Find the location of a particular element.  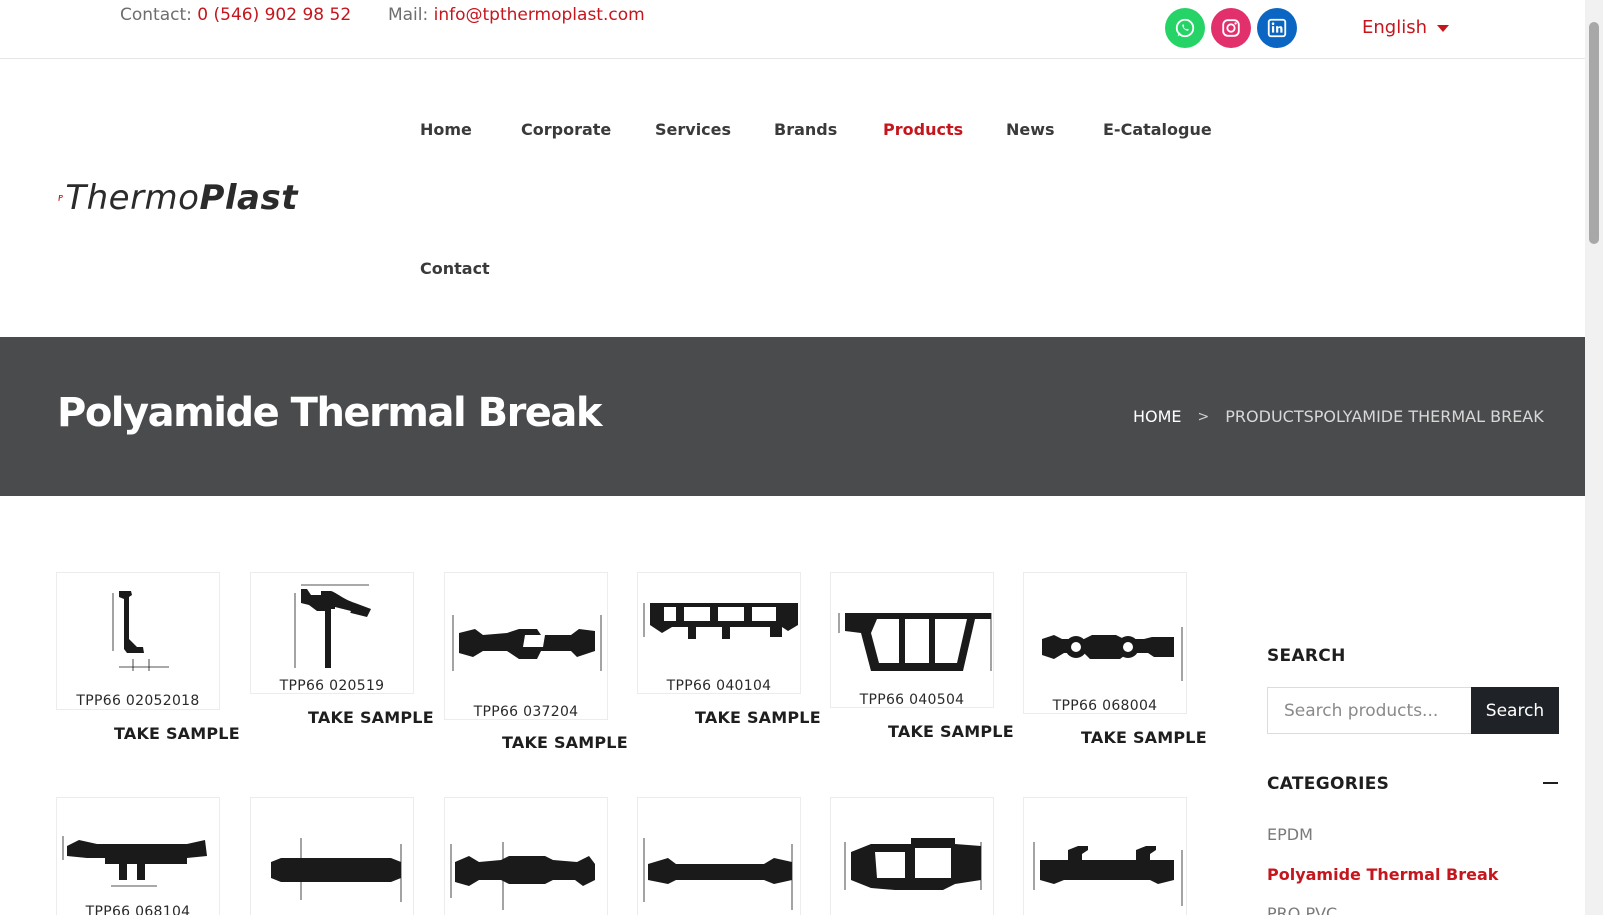

caret-down-icon is located at coordinates (1443, 28).